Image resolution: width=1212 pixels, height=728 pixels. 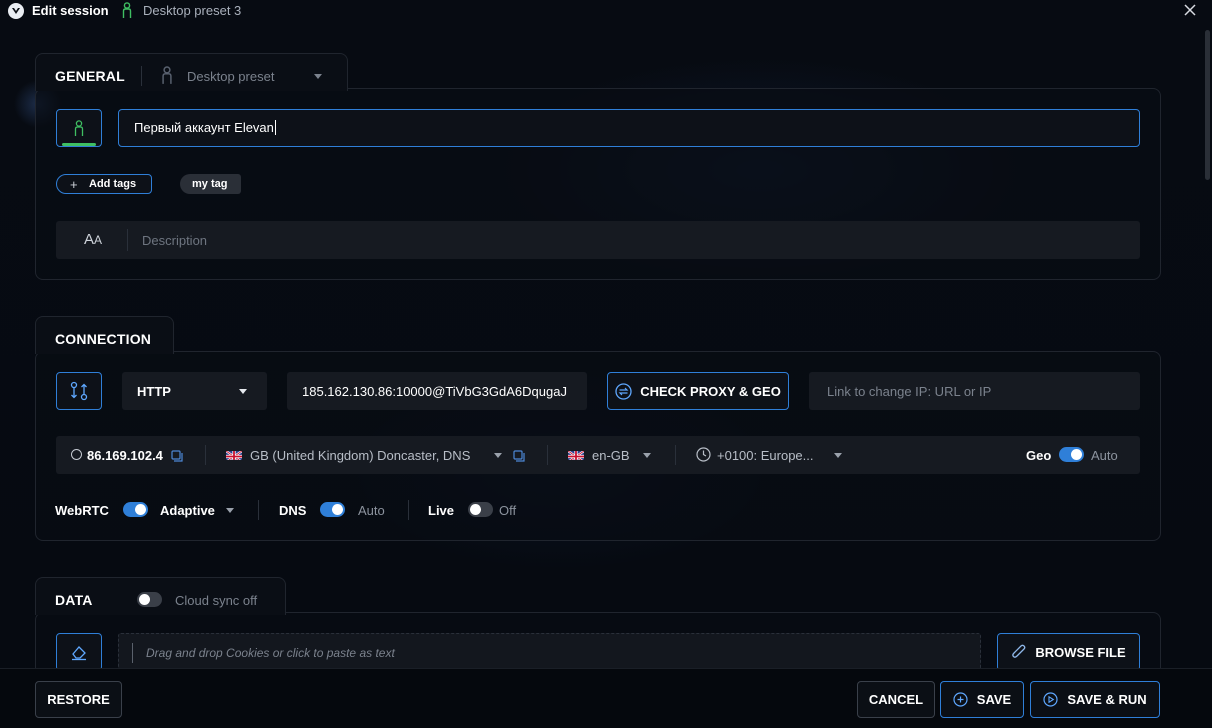 I want to click on dns-value: Auto, so click(x=371, y=510).